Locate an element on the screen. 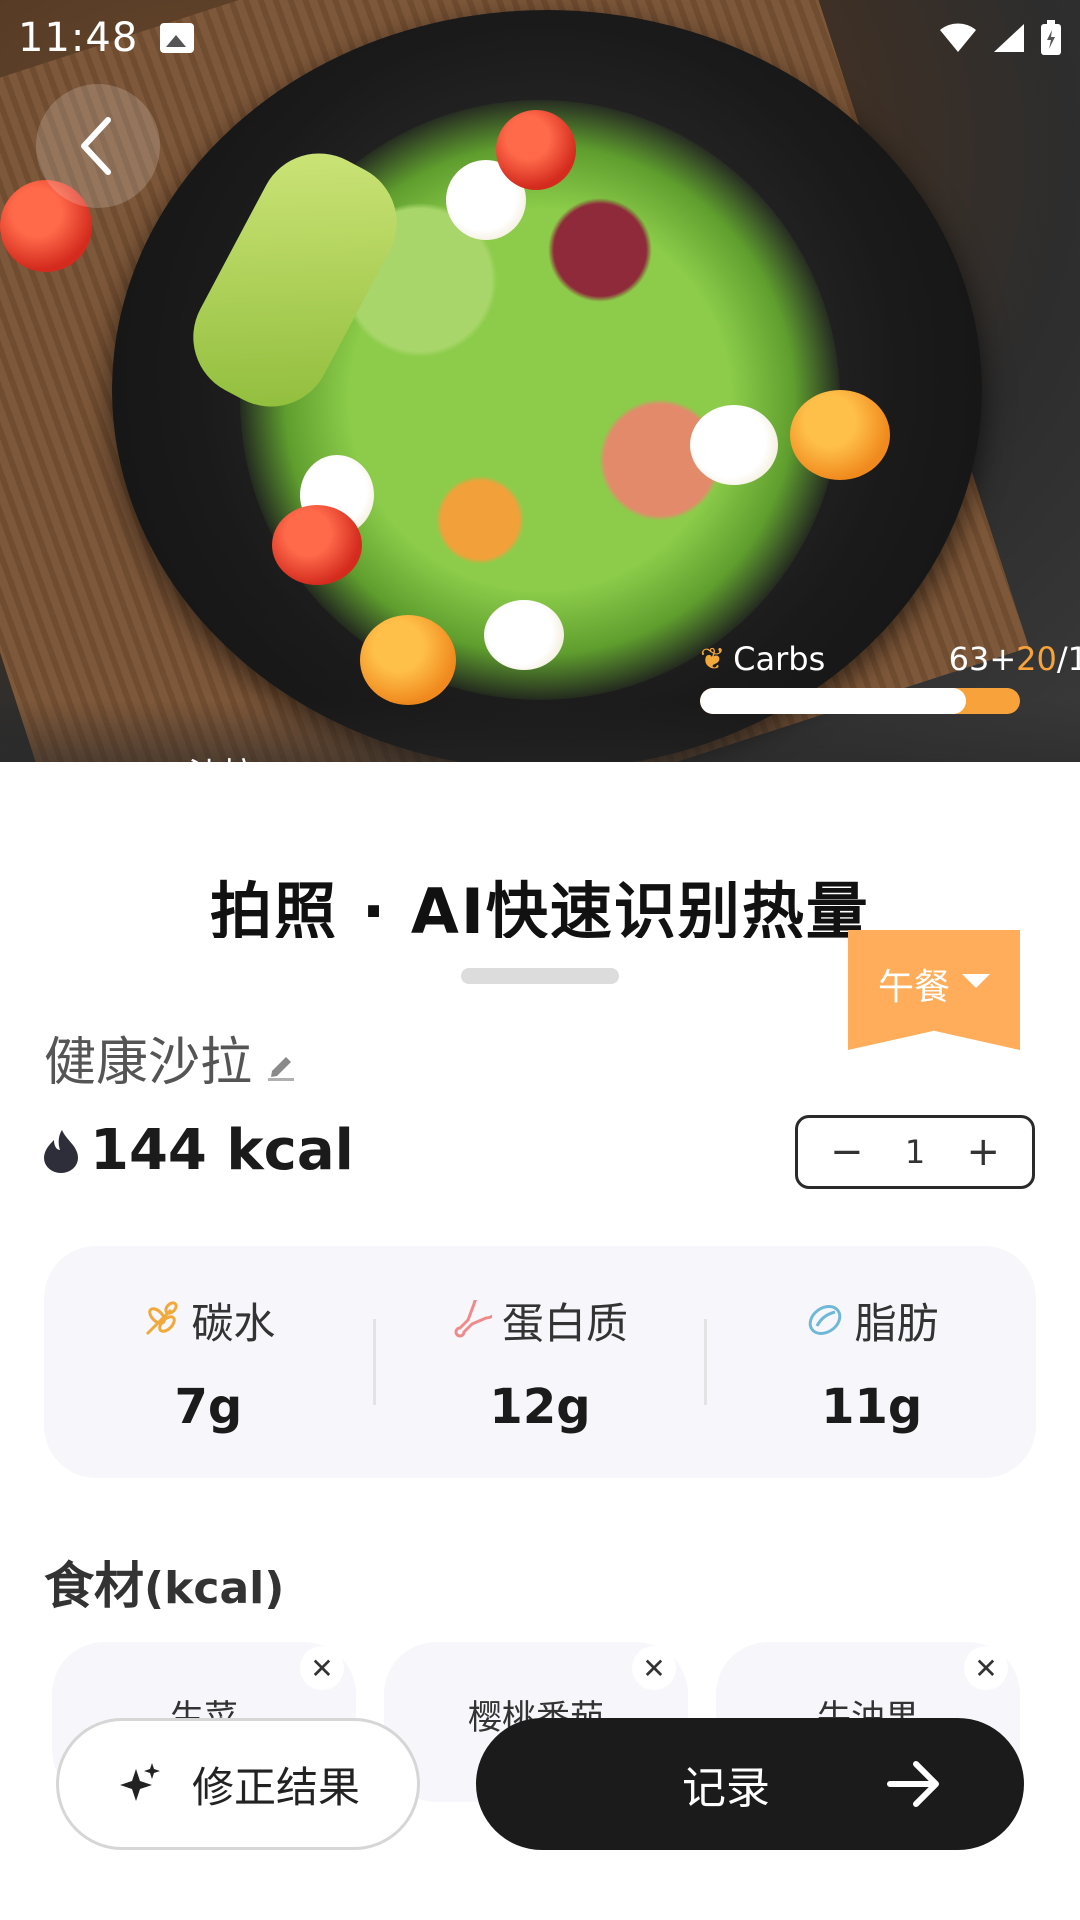 This screenshot has height=1920, width=1080. carbs-overlay-added: 20 is located at coordinates (1036, 659).